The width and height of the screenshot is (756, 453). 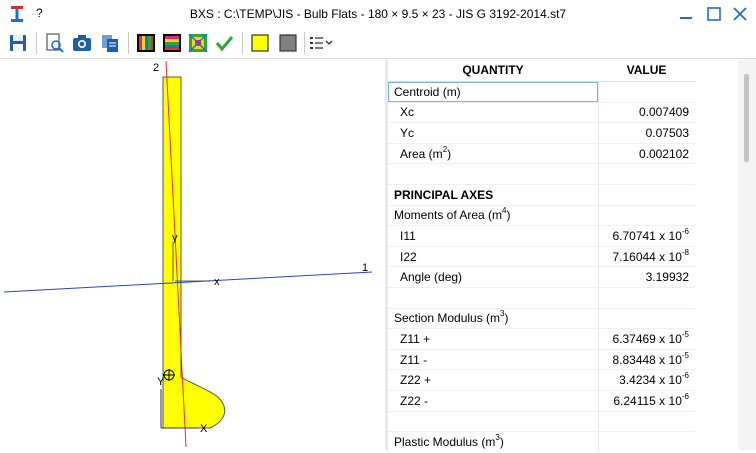 What do you see at coordinates (18, 43) in the screenshot?
I see `save-icon` at bounding box center [18, 43].